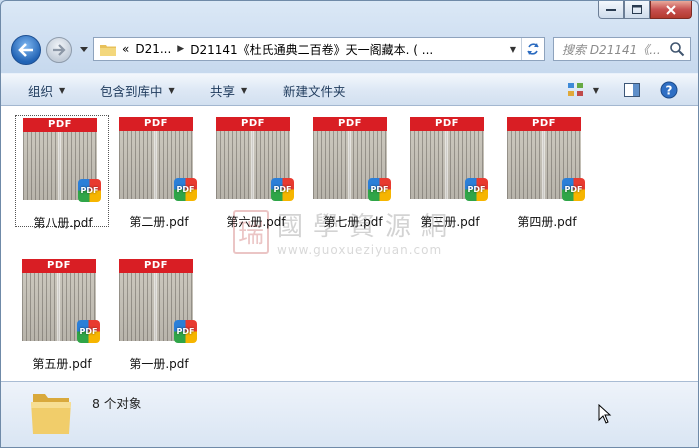 The width and height of the screenshot is (699, 448). I want to click on address-dropdown-icon: ▼, so click(513, 49).